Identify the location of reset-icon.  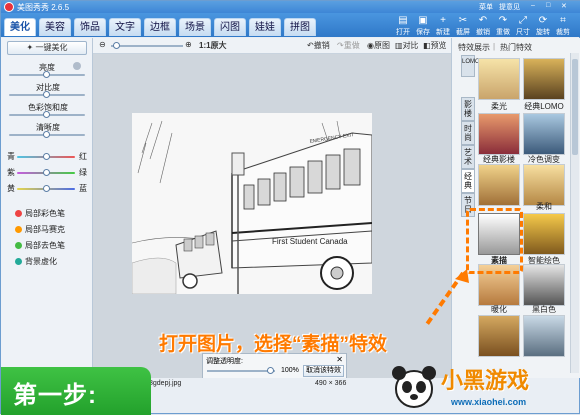
(77, 66).